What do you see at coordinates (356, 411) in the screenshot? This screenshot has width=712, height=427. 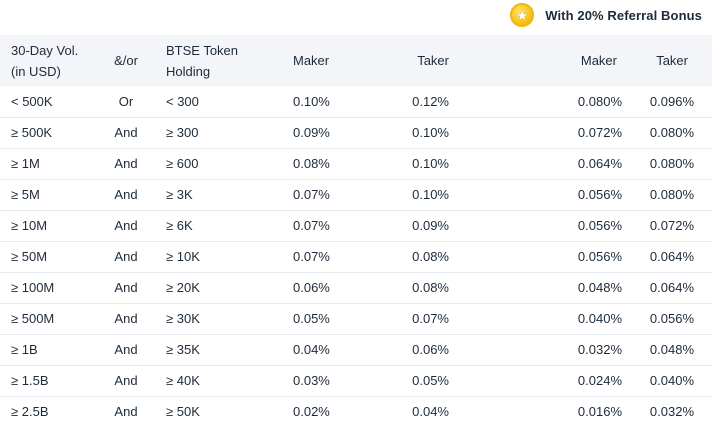 I see `table-row: ≥ 2.5B And ≥ 50K 0.02% 0.04% 0.016% 0.032%` at bounding box center [356, 411].